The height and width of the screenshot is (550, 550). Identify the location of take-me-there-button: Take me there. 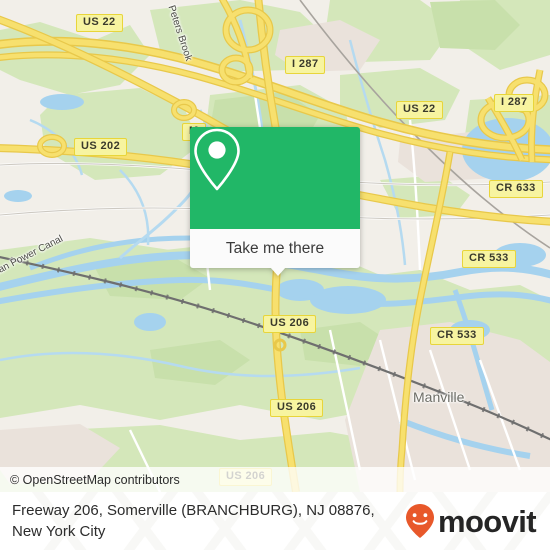
(275, 248).